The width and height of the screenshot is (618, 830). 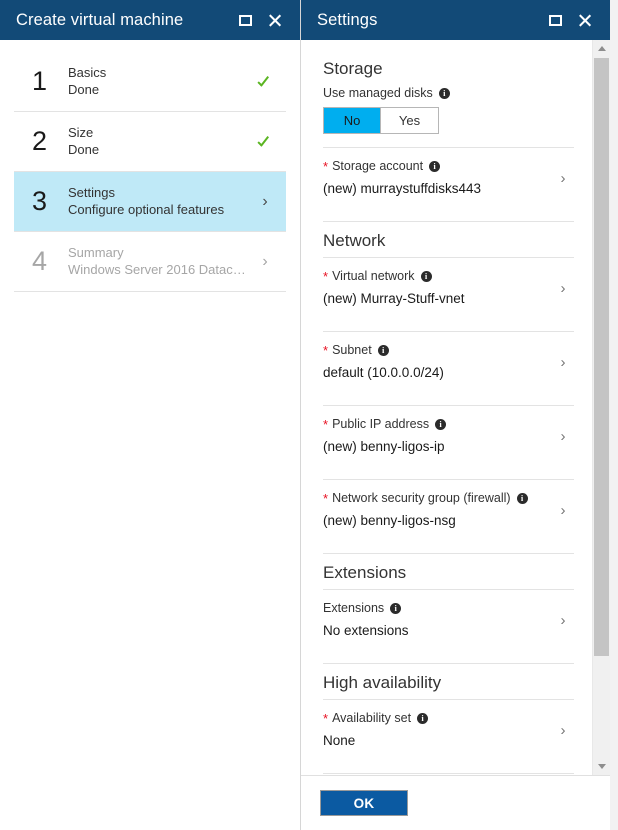 What do you see at coordinates (601, 766) in the screenshot?
I see `scroll-down-button` at bounding box center [601, 766].